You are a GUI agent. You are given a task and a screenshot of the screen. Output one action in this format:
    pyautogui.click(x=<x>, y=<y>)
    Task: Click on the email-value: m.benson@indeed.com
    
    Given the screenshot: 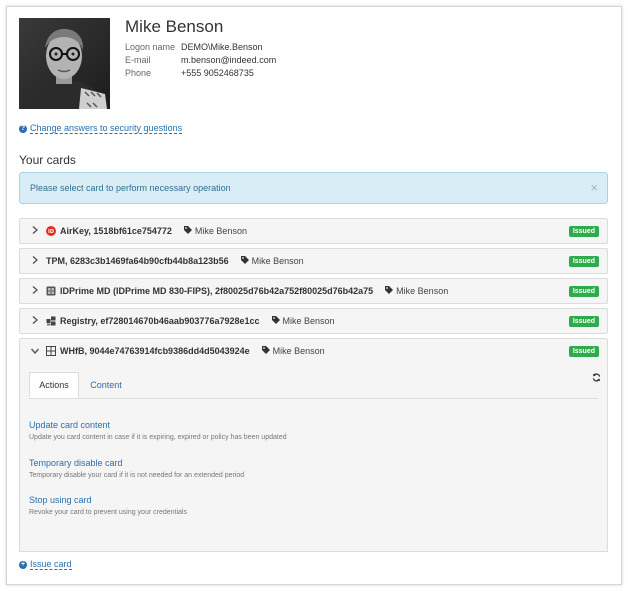 What is the action you would take?
    pyautogui.click(x=229, y=60)
    